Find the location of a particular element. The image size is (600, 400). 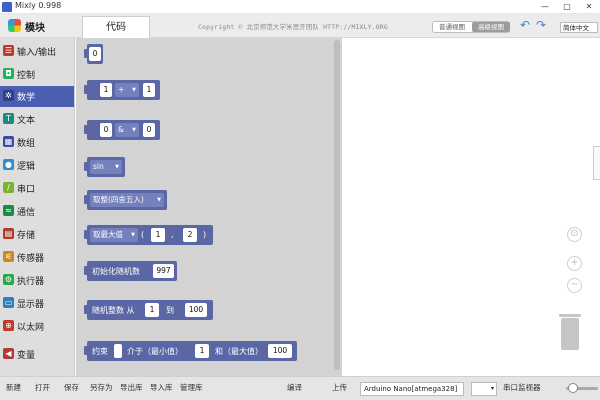

number-field: 0 is located at coordinates (95, 54).